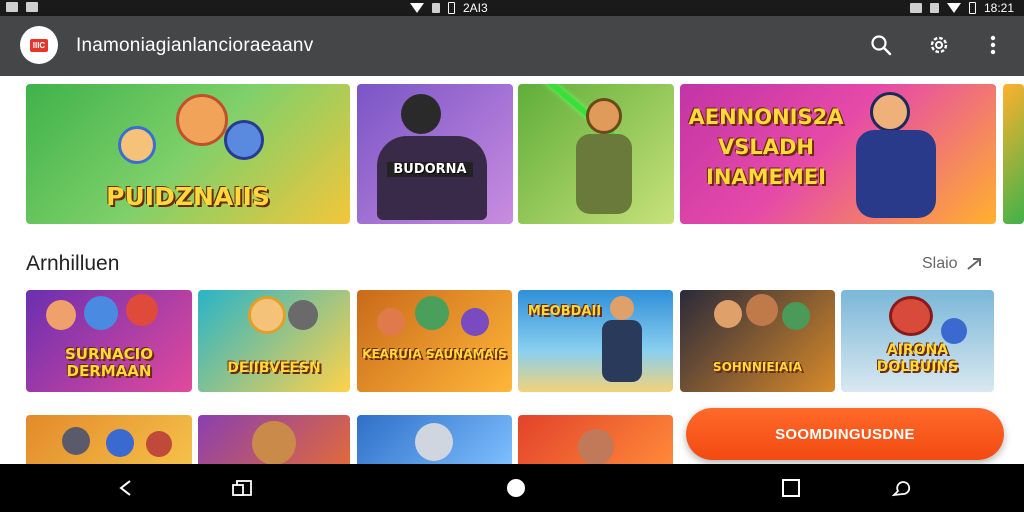 The height and width of the screenshot is (512, 1024). What do you see at coordinates (195, 45) in the screenshot?
I see `app-title: Inamoniagianlancioraeaanv` at bounding box center [195, 45].